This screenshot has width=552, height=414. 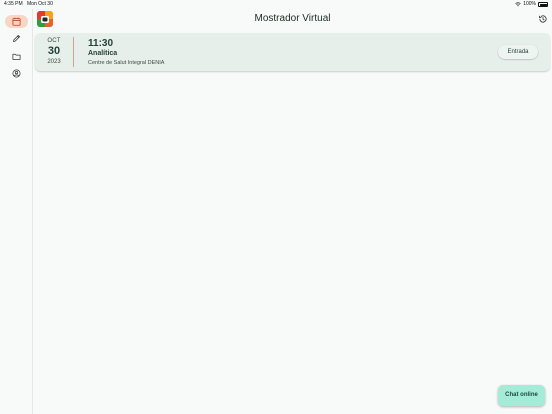 What do you see at coordinates (103, 53) in the screenshot?
I see `appointment-type: Analítica` at bounding box center [103, 53].